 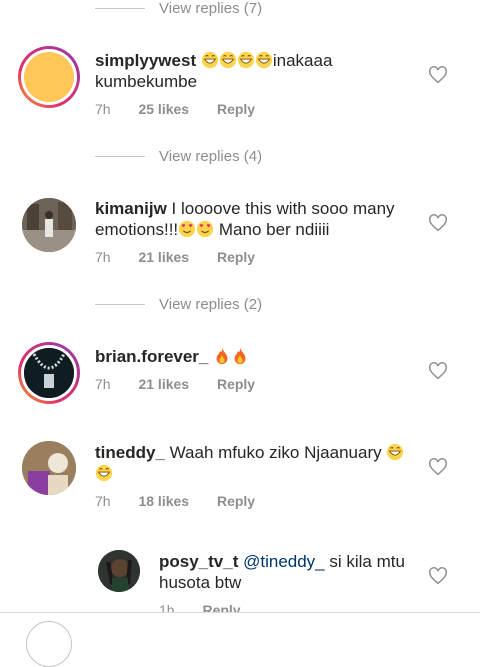 I want to click on comment-username: brian.forever_, so click(x=151, y=356).